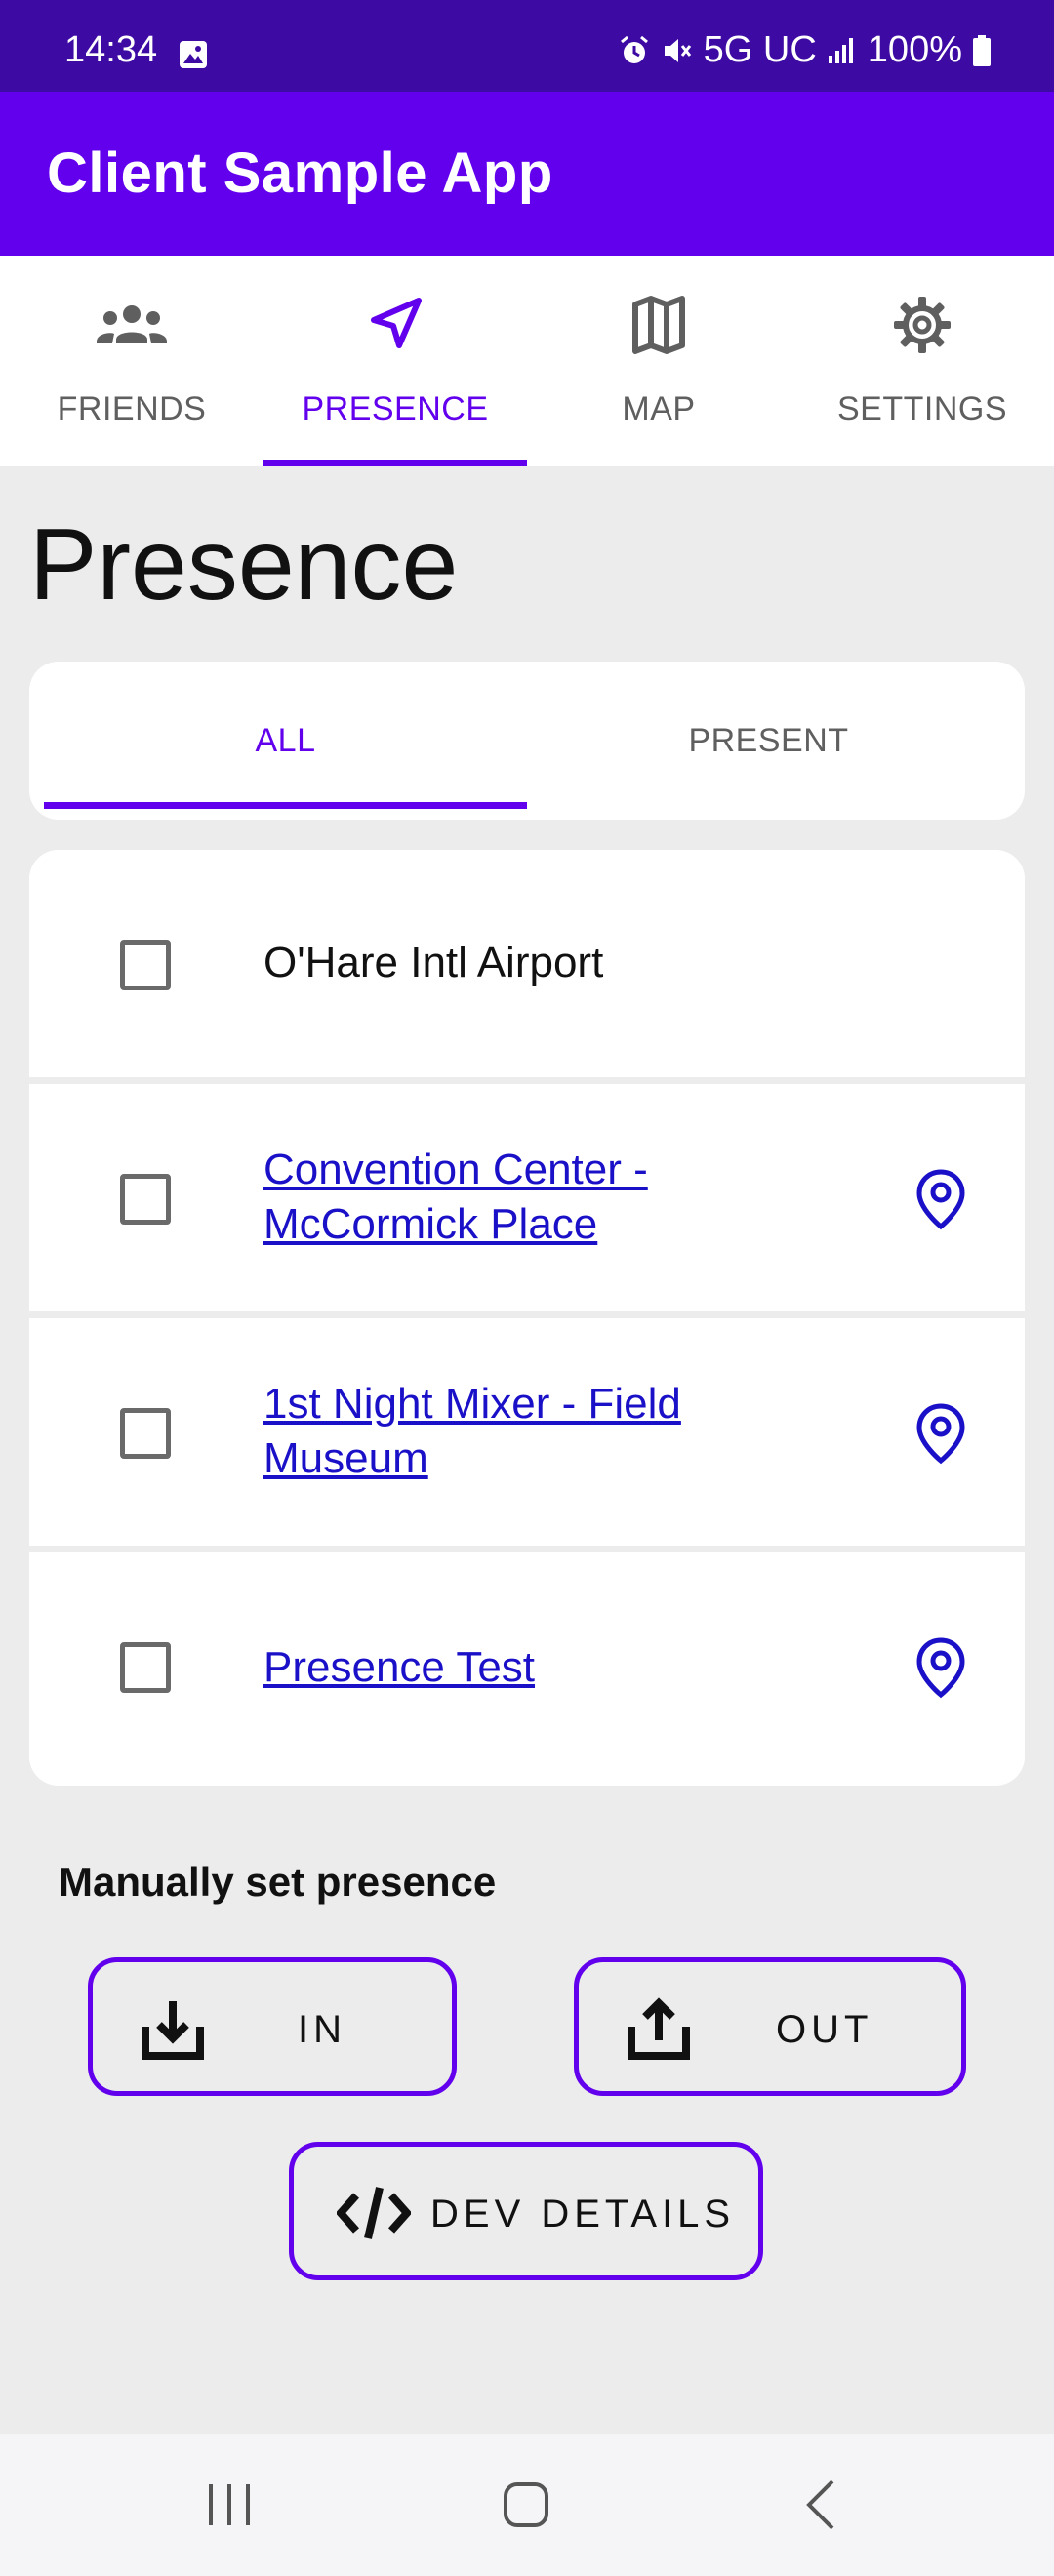 This screenshot has width=1054, height=2576. Describe the element at coordinates (770, 2026) in the screenshot. I see `presence-out-button: OUT` at that location.